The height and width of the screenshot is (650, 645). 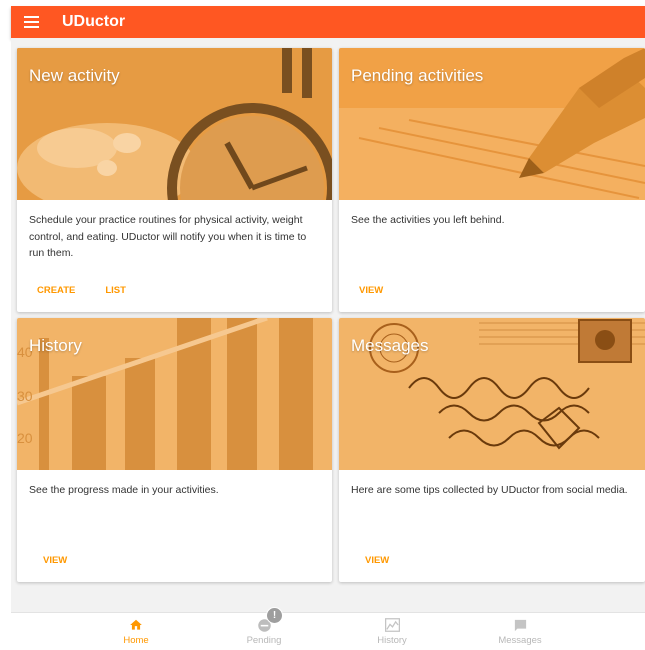 I want to click on nav-item-messages: Messages, so click(x=520, y=631).